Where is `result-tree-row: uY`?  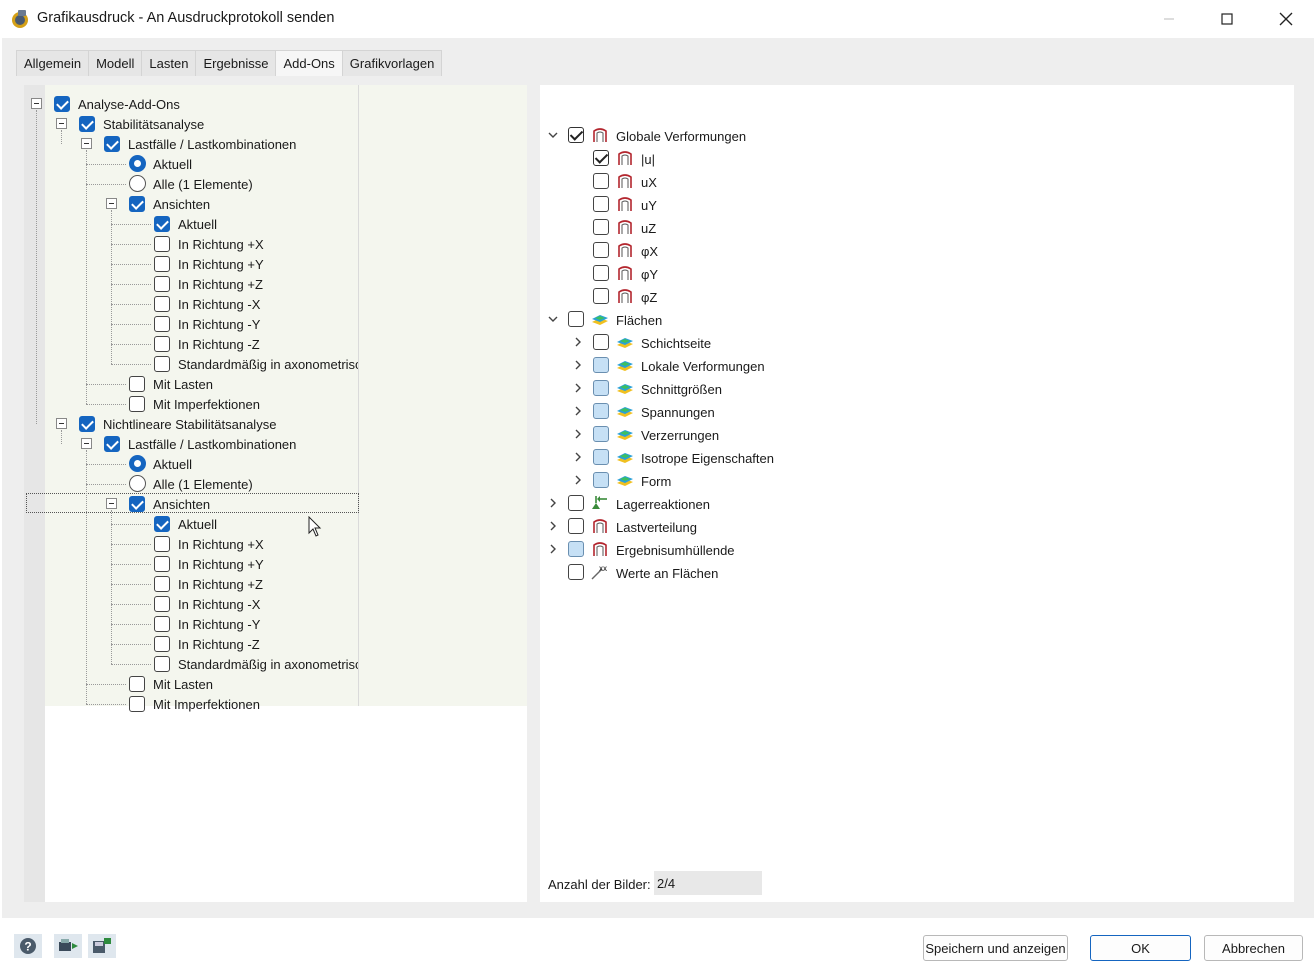
result-tree-row: uY is located at coordinates (917, 205).